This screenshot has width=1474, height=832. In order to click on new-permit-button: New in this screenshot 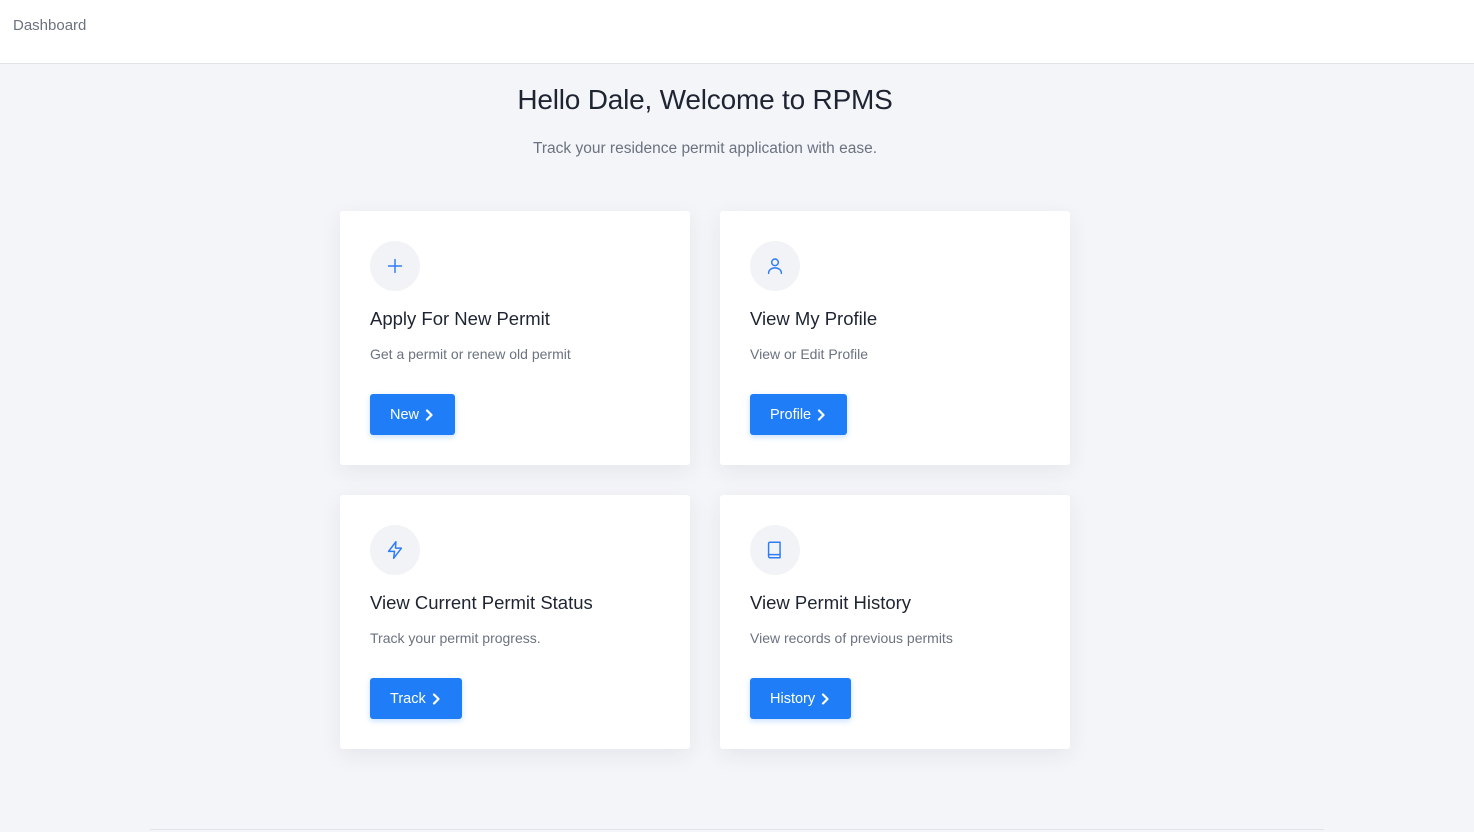, I will do `click(413, 414)`.